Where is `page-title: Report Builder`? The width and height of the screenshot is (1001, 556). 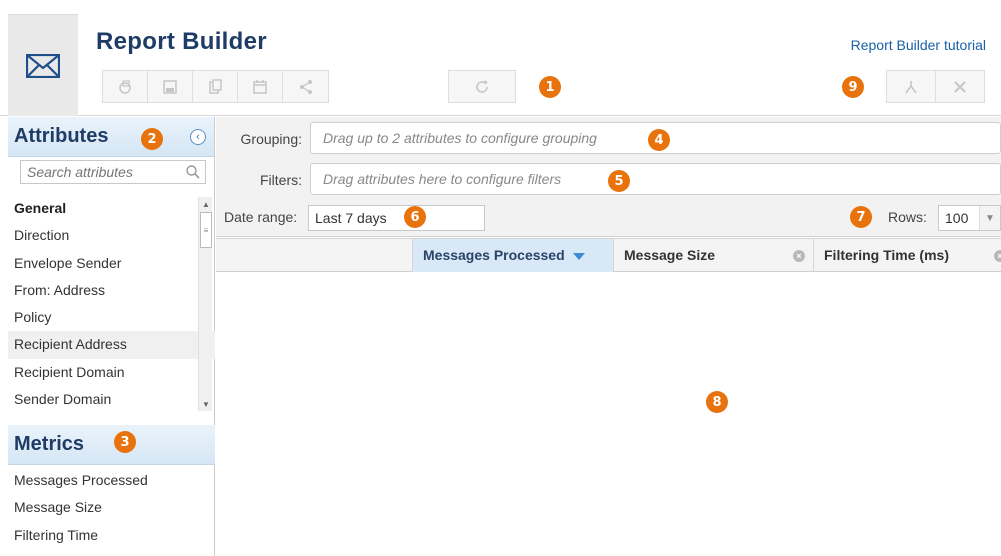
page-title: Report Builder is located at coordinates (181, 41).